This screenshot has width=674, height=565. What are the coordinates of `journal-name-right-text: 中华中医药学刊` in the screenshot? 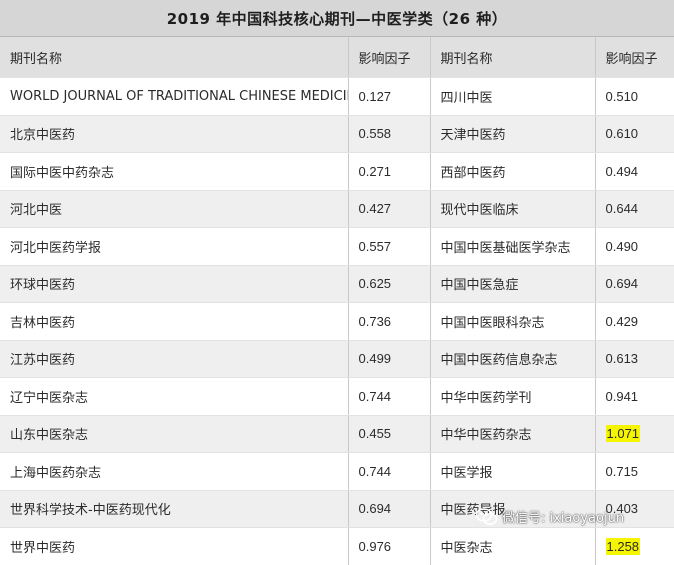 It's located at (486, 398).